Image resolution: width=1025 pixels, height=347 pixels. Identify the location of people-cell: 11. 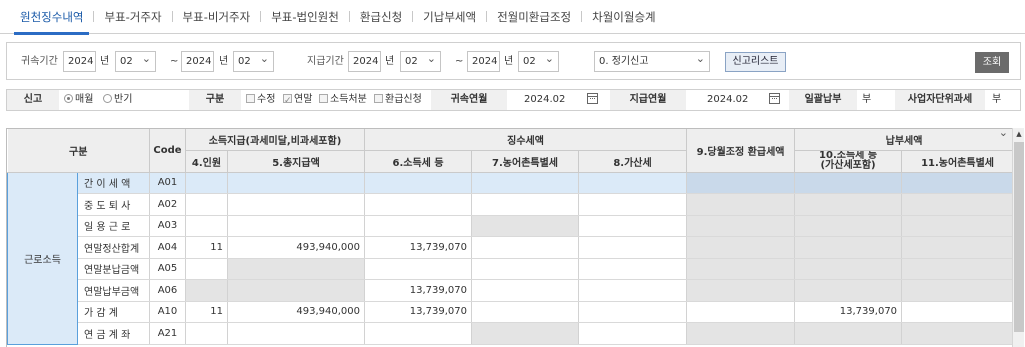
(206, 247).